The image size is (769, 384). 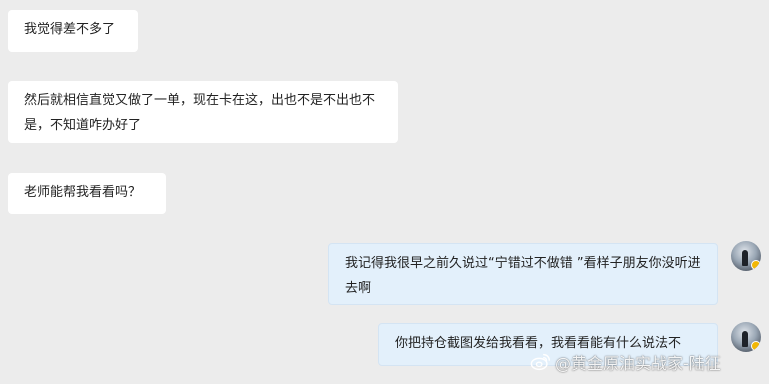 I want to click on watermark: @黄金原油实战家-陆征, so click(x=625, y=362).